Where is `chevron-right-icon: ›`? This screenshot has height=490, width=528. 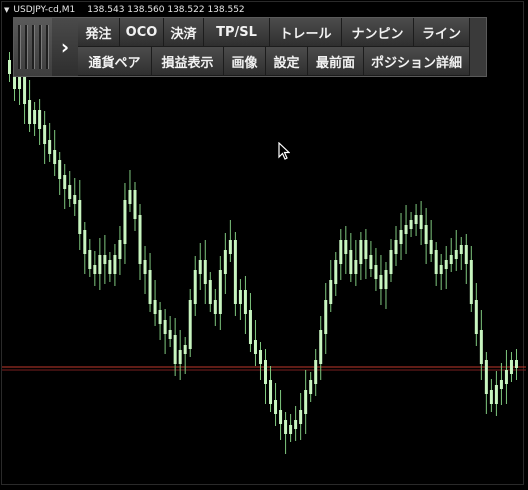 chevron-right-icon: › is located at coordinates (65, 47).